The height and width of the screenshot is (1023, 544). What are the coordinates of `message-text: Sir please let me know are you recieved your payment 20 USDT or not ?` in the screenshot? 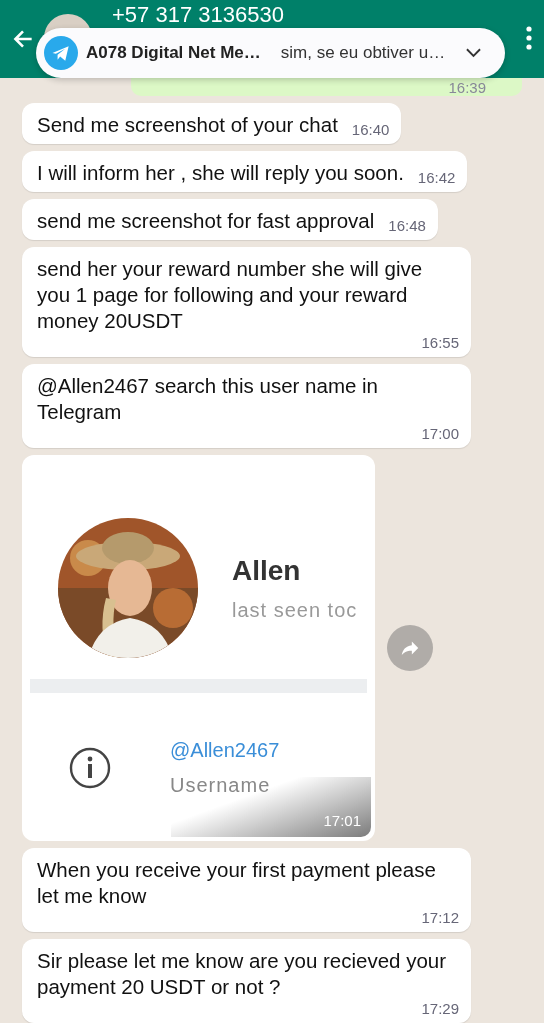 It's located at (242, 974).